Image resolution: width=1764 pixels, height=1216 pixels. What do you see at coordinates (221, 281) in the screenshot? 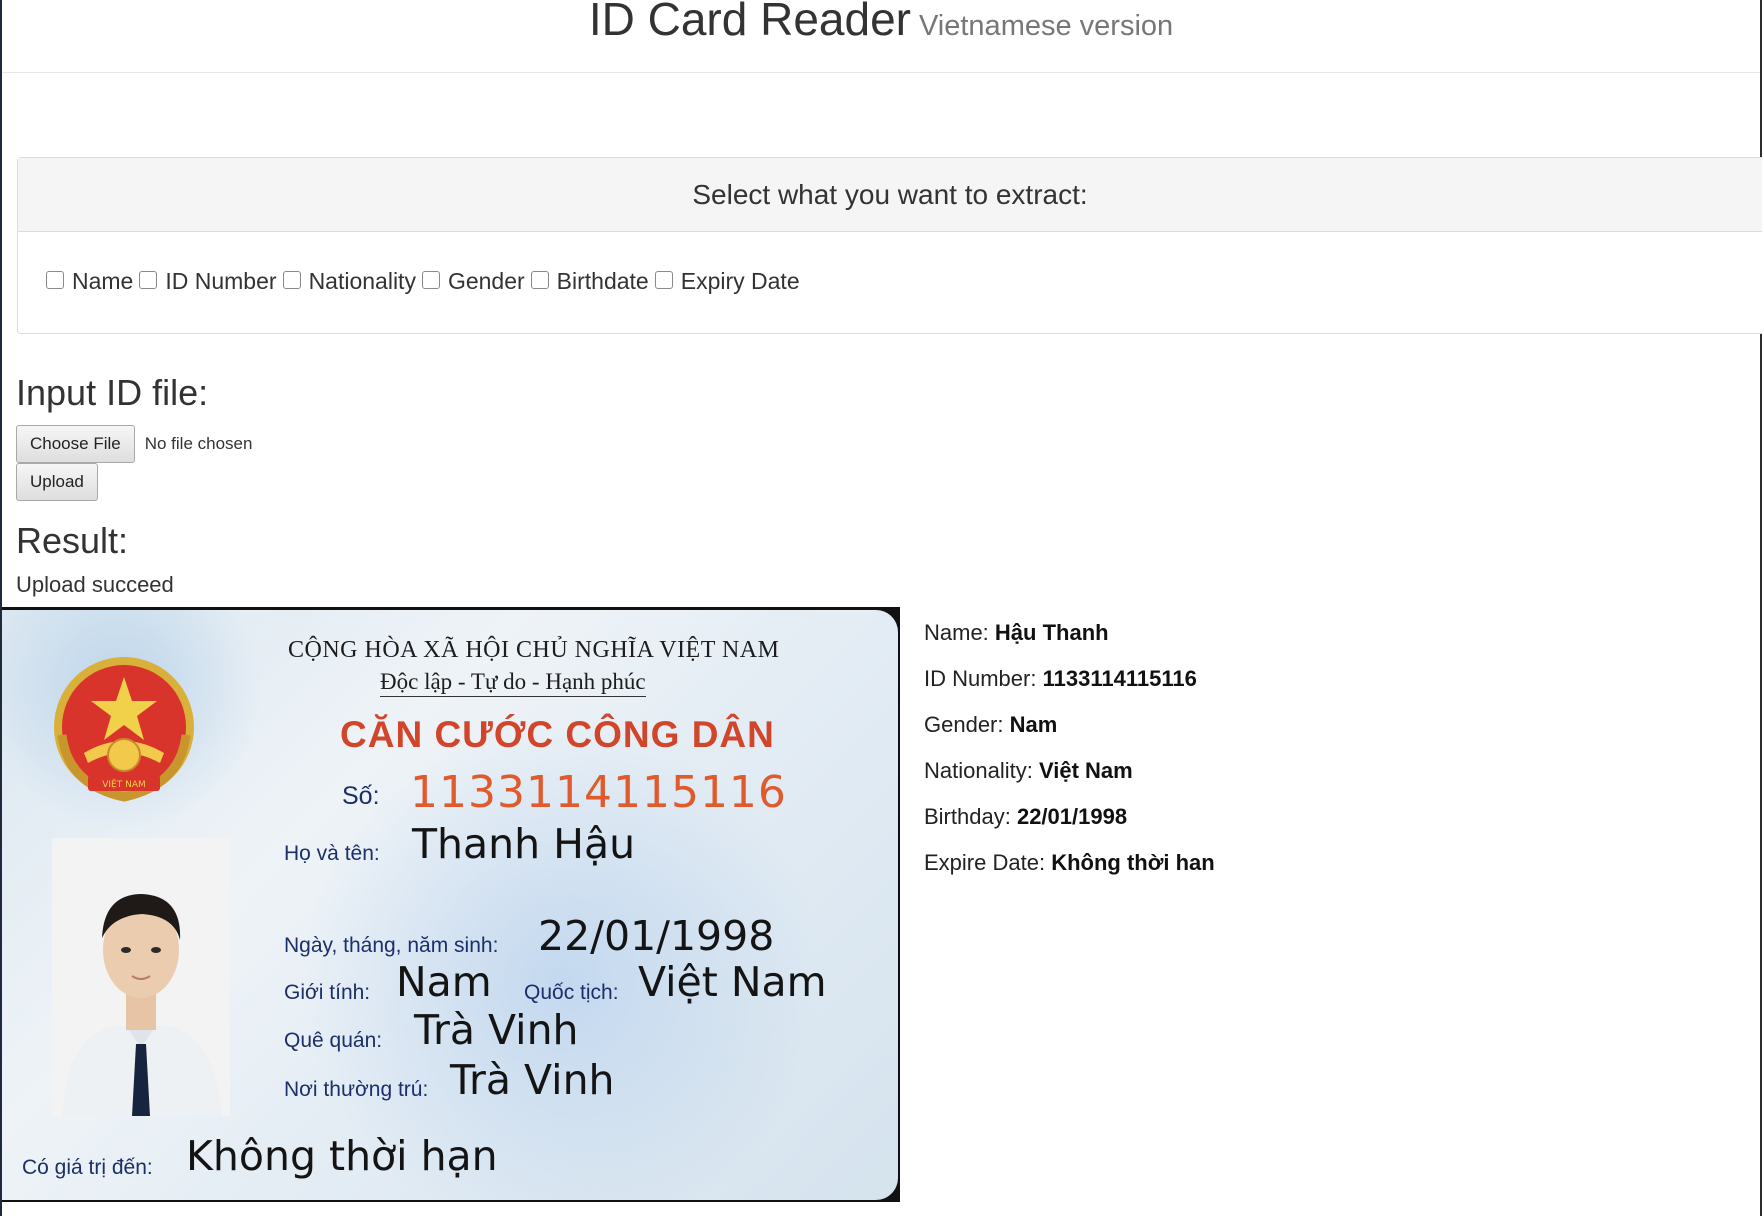
I see `option-id-number-label: ID Number` at bounding box center [221, 281].